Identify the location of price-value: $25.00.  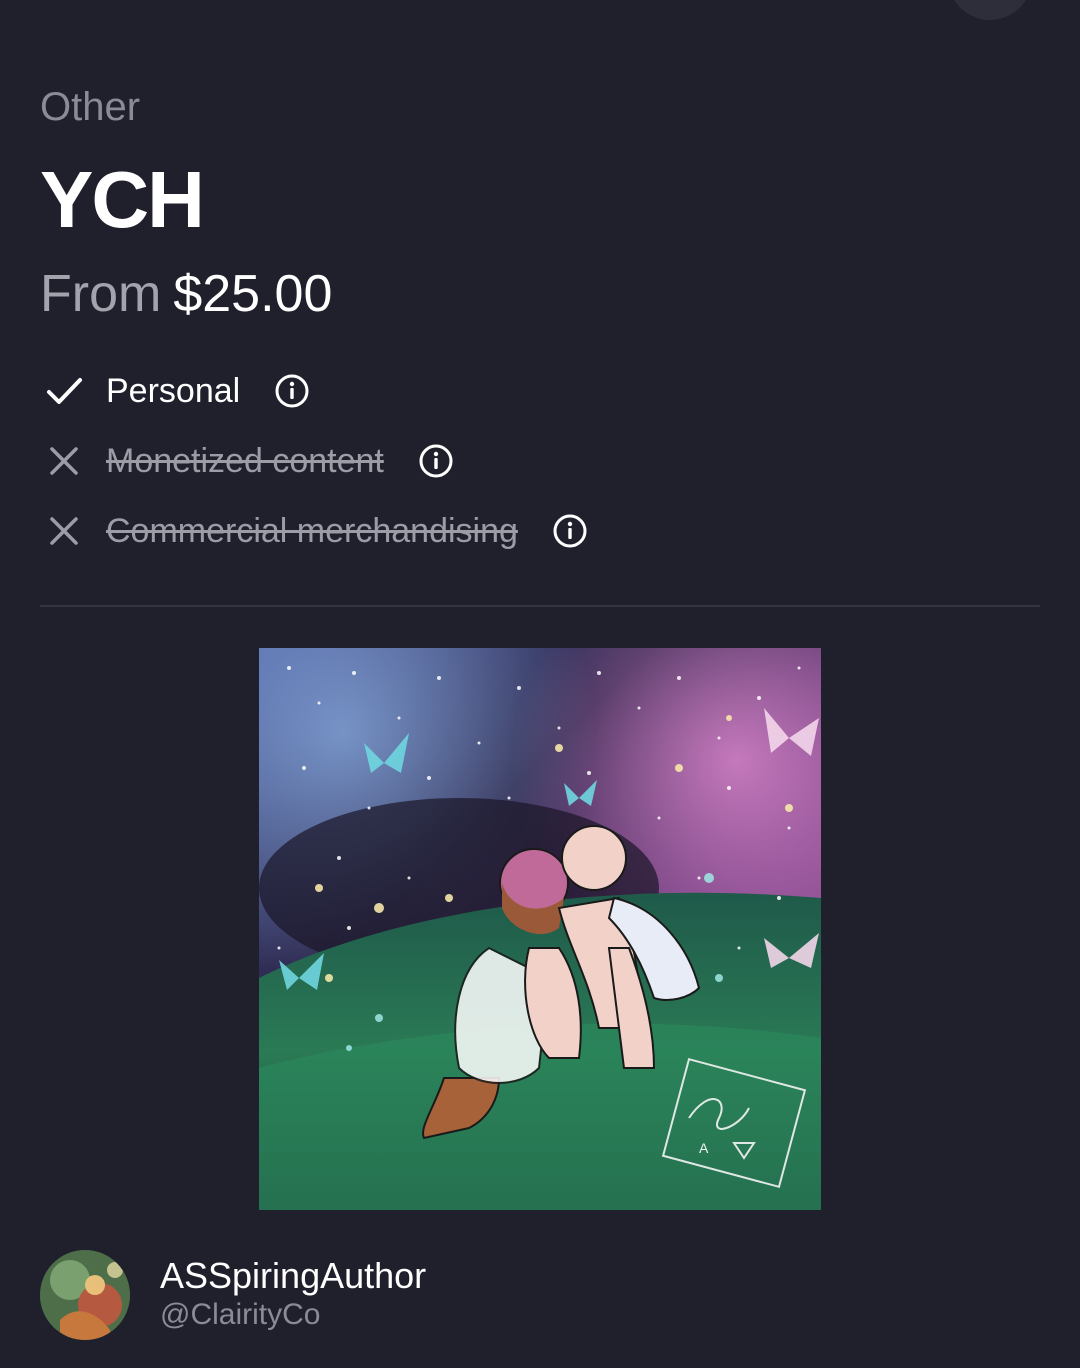
(253, 294).